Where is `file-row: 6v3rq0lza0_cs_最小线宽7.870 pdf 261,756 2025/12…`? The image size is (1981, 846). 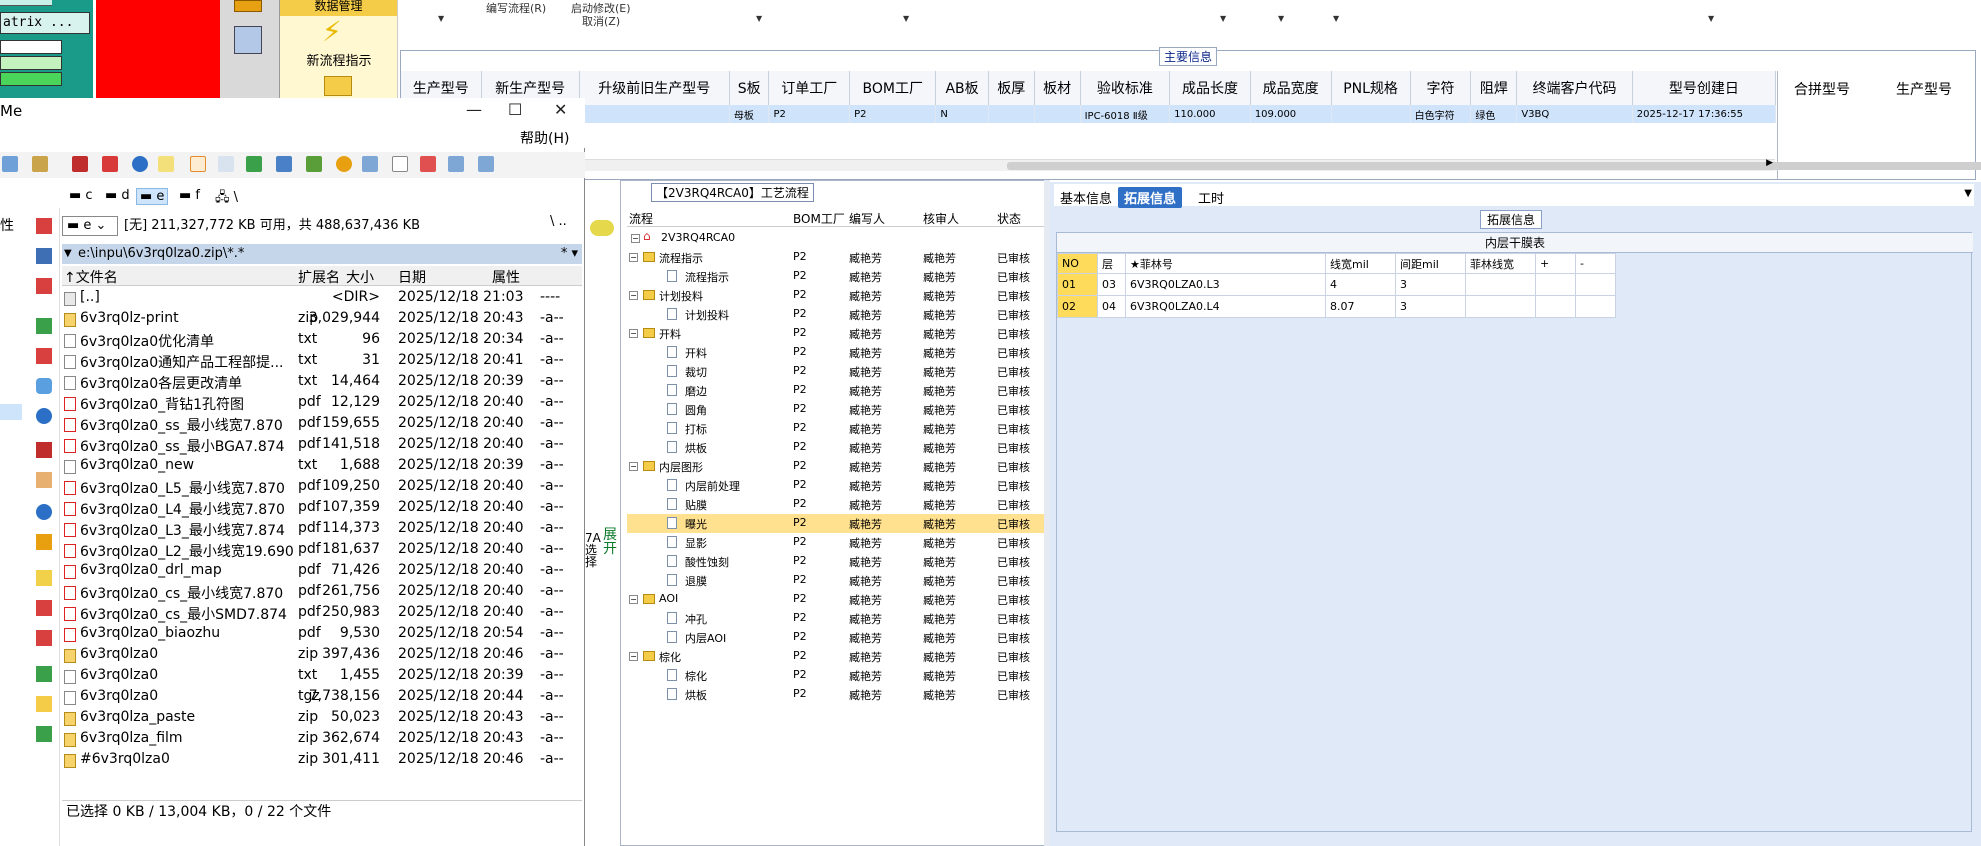 file-row: 6v3rq0lza0_cs_最小线宽7.870 pdf 261,756 2025/12… is located at coordinates (322, 592).